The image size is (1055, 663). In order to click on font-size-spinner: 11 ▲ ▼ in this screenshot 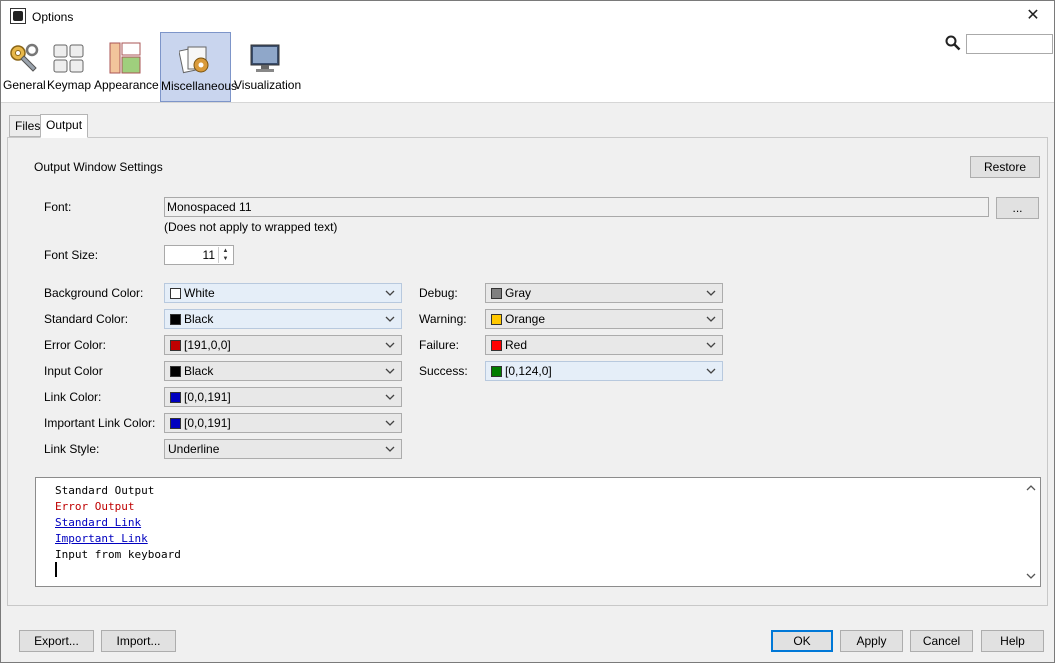, I will do `click(199, 255)`.